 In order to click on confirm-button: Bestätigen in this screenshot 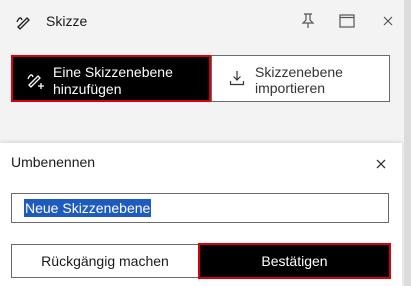, I will do `click(294, 261)`.